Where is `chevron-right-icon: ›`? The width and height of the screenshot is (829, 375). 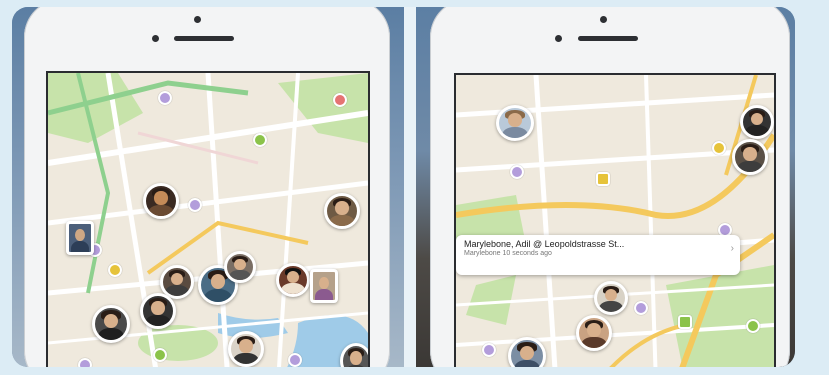
chevron-right-icon: › is located at coordinates (732, 248).